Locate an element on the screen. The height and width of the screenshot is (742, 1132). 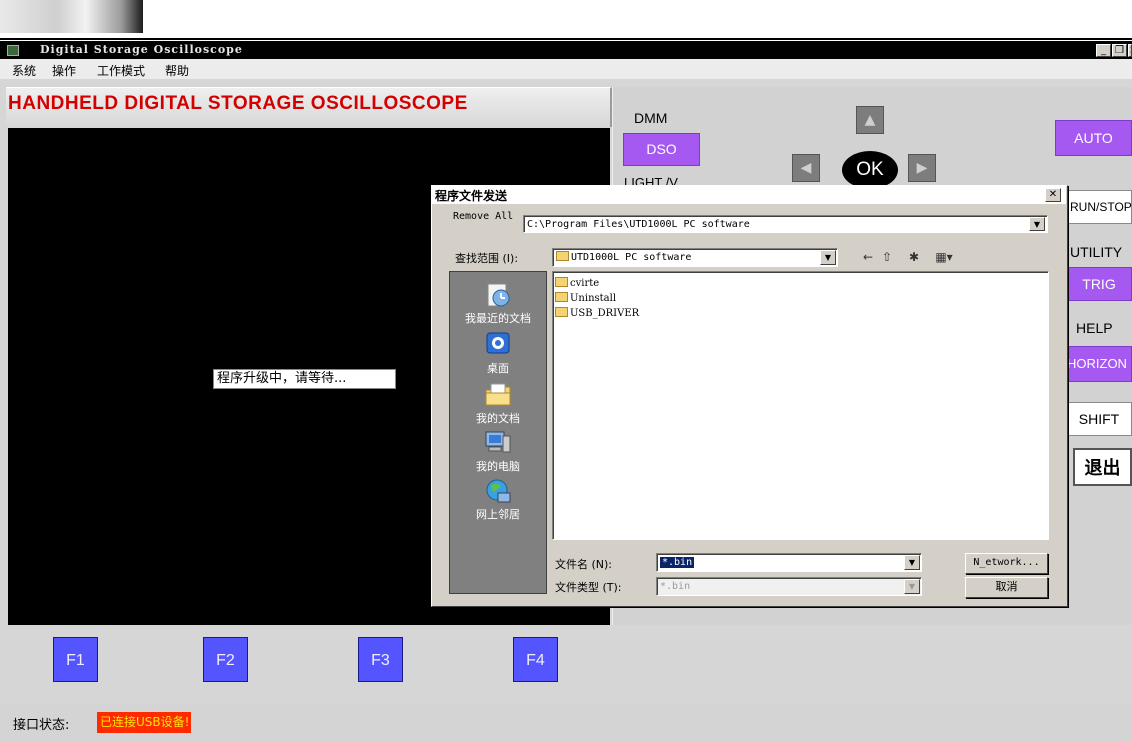
scope-title: HANDHELD DIGITAL STORAGE OSCILLOSCOPE is located at coordinates (238, 103).